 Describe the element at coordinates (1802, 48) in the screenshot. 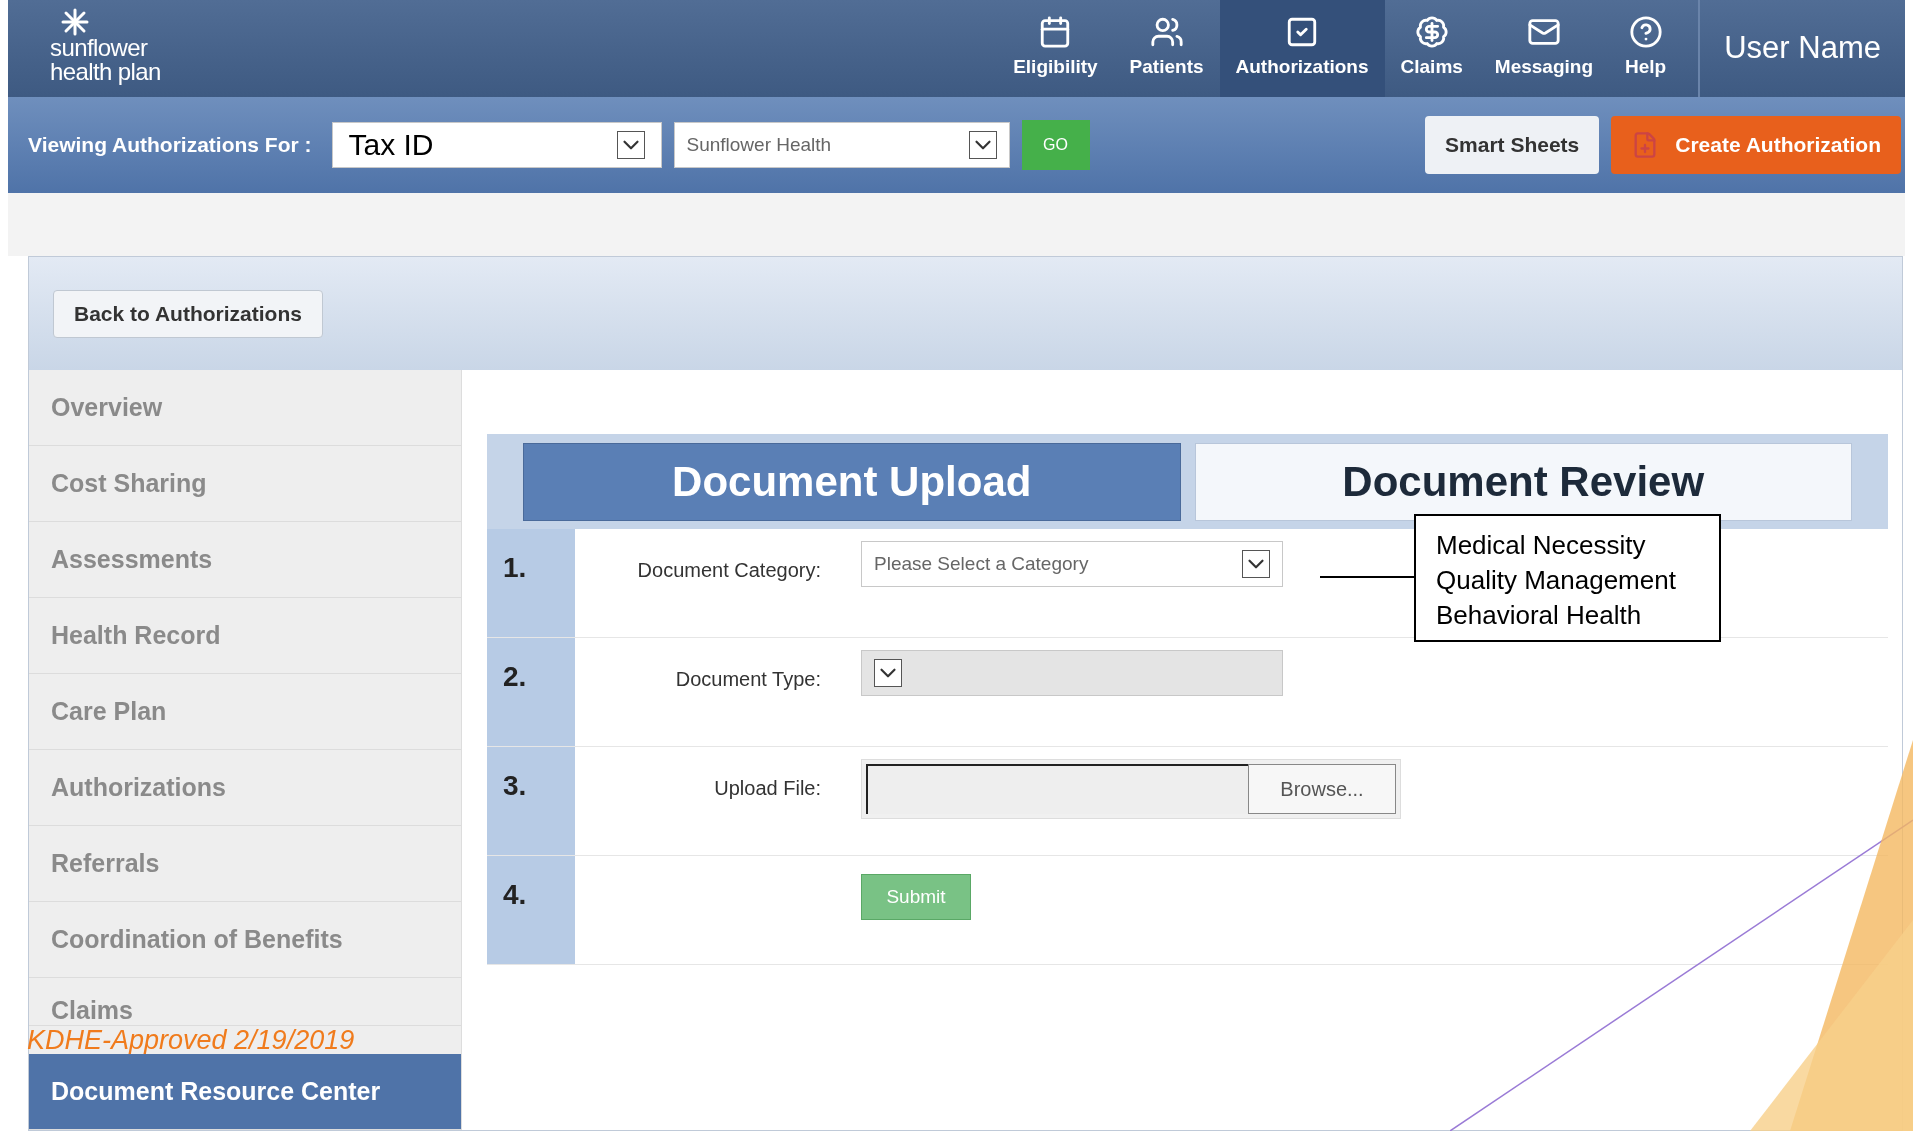

I see `user-name: User Name` at that location.